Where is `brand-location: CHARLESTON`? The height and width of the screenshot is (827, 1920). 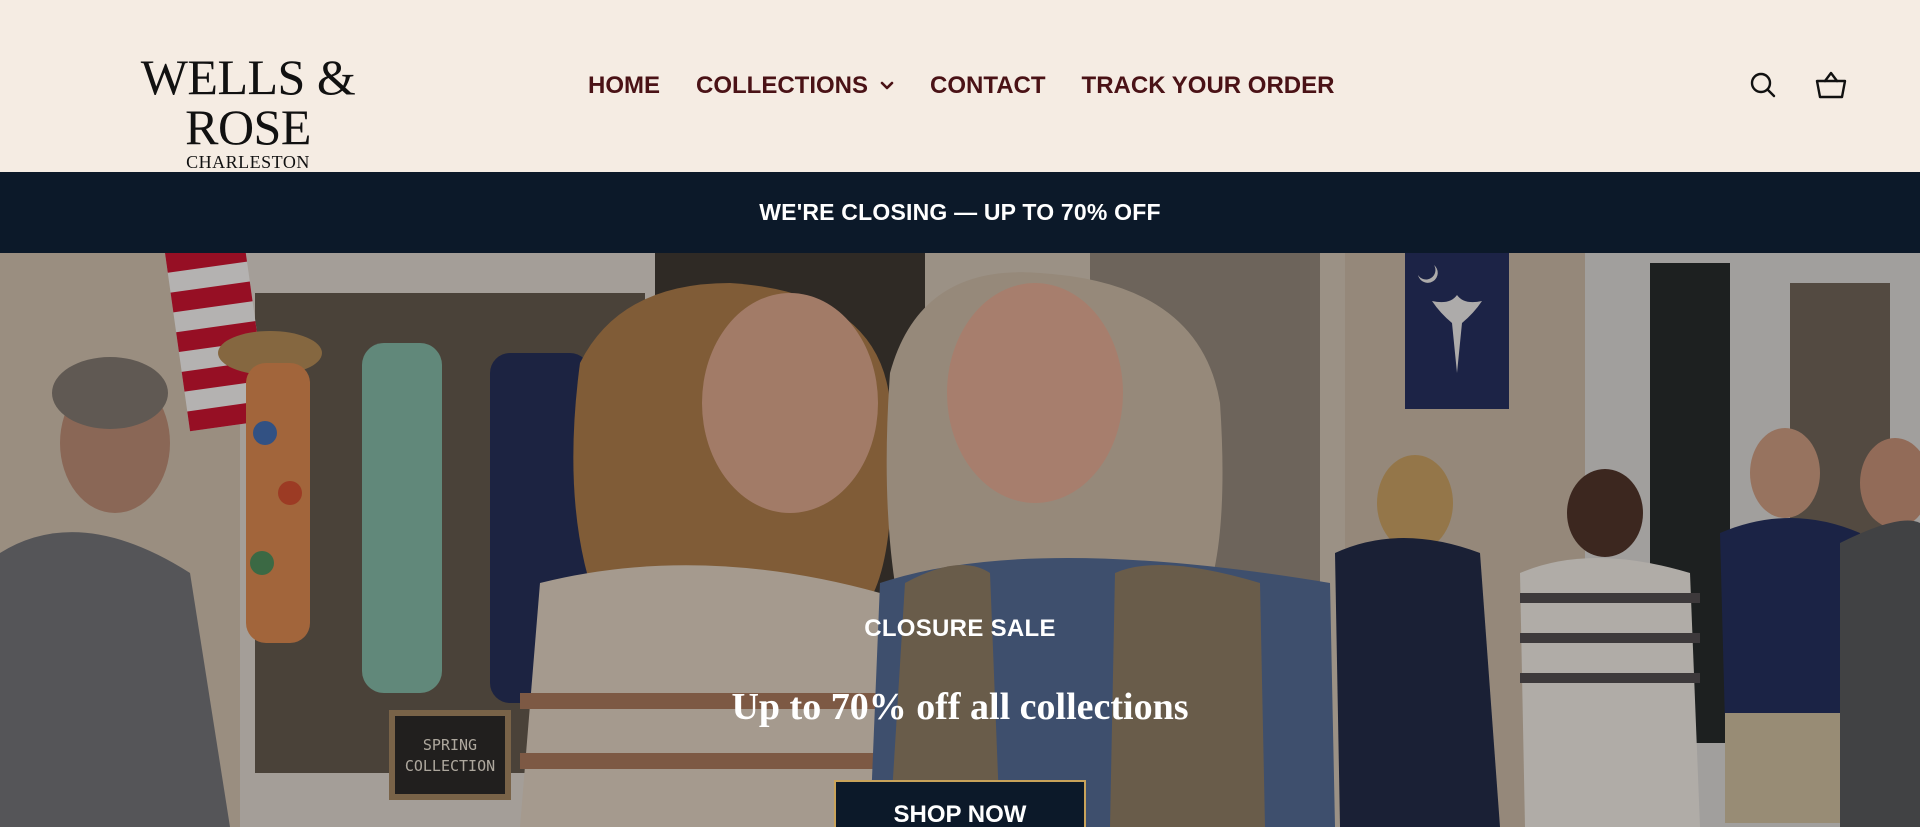
brand-location: CHARLESTON is located at coordinates (248, 162).